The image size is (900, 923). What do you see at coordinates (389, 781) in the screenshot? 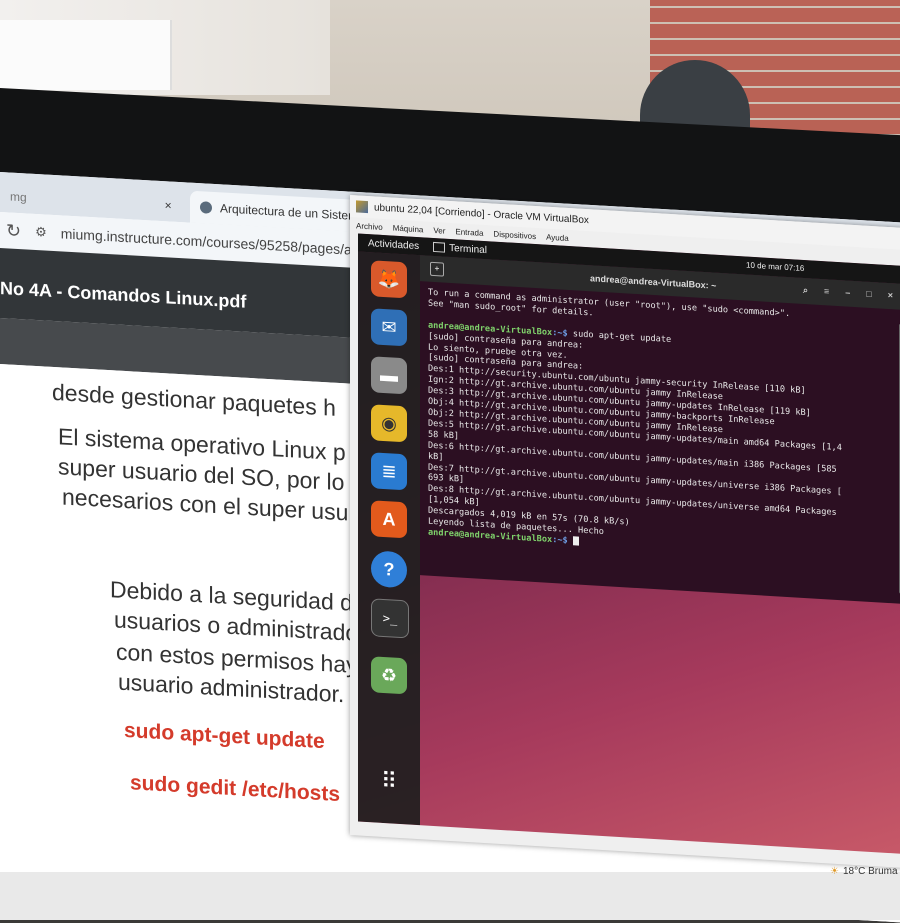
I see `apps-grid-icon: ⠿` at bounding box center [389, 781].